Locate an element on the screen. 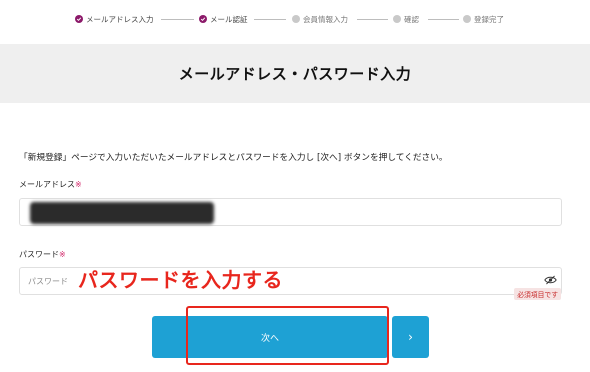  annotation-highlight-box is located at coordinates (287, 335).